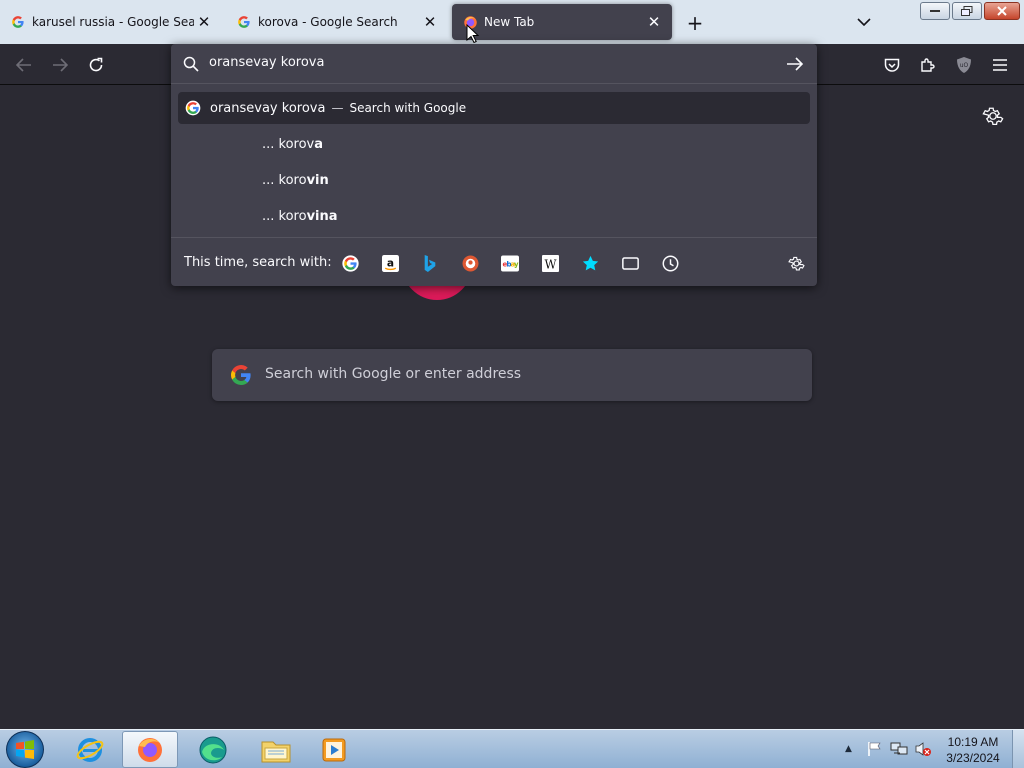 This screenshot has width=1024, height=768. I want to click on taskbar-internet-explorer, so click(90, 749).